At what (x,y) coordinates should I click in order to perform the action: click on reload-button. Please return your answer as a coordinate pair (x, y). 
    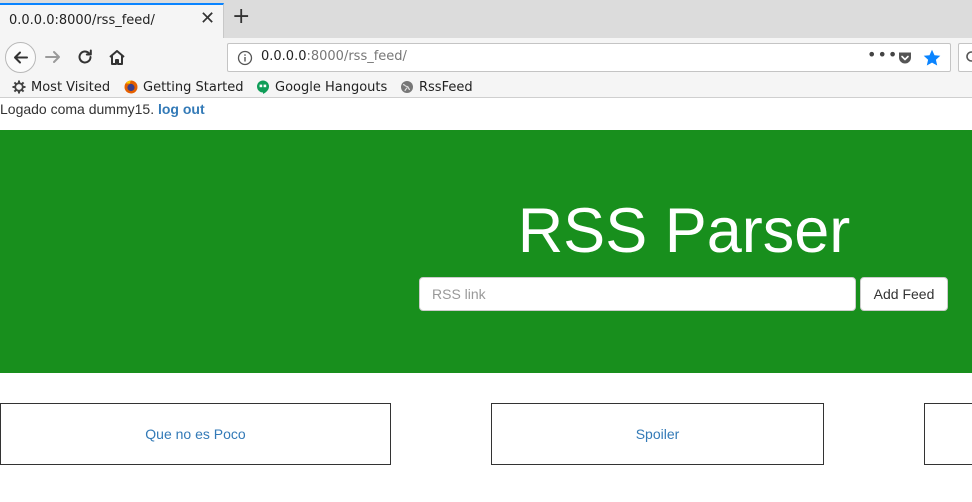
    Looking at the image, I should click on (85, 57).